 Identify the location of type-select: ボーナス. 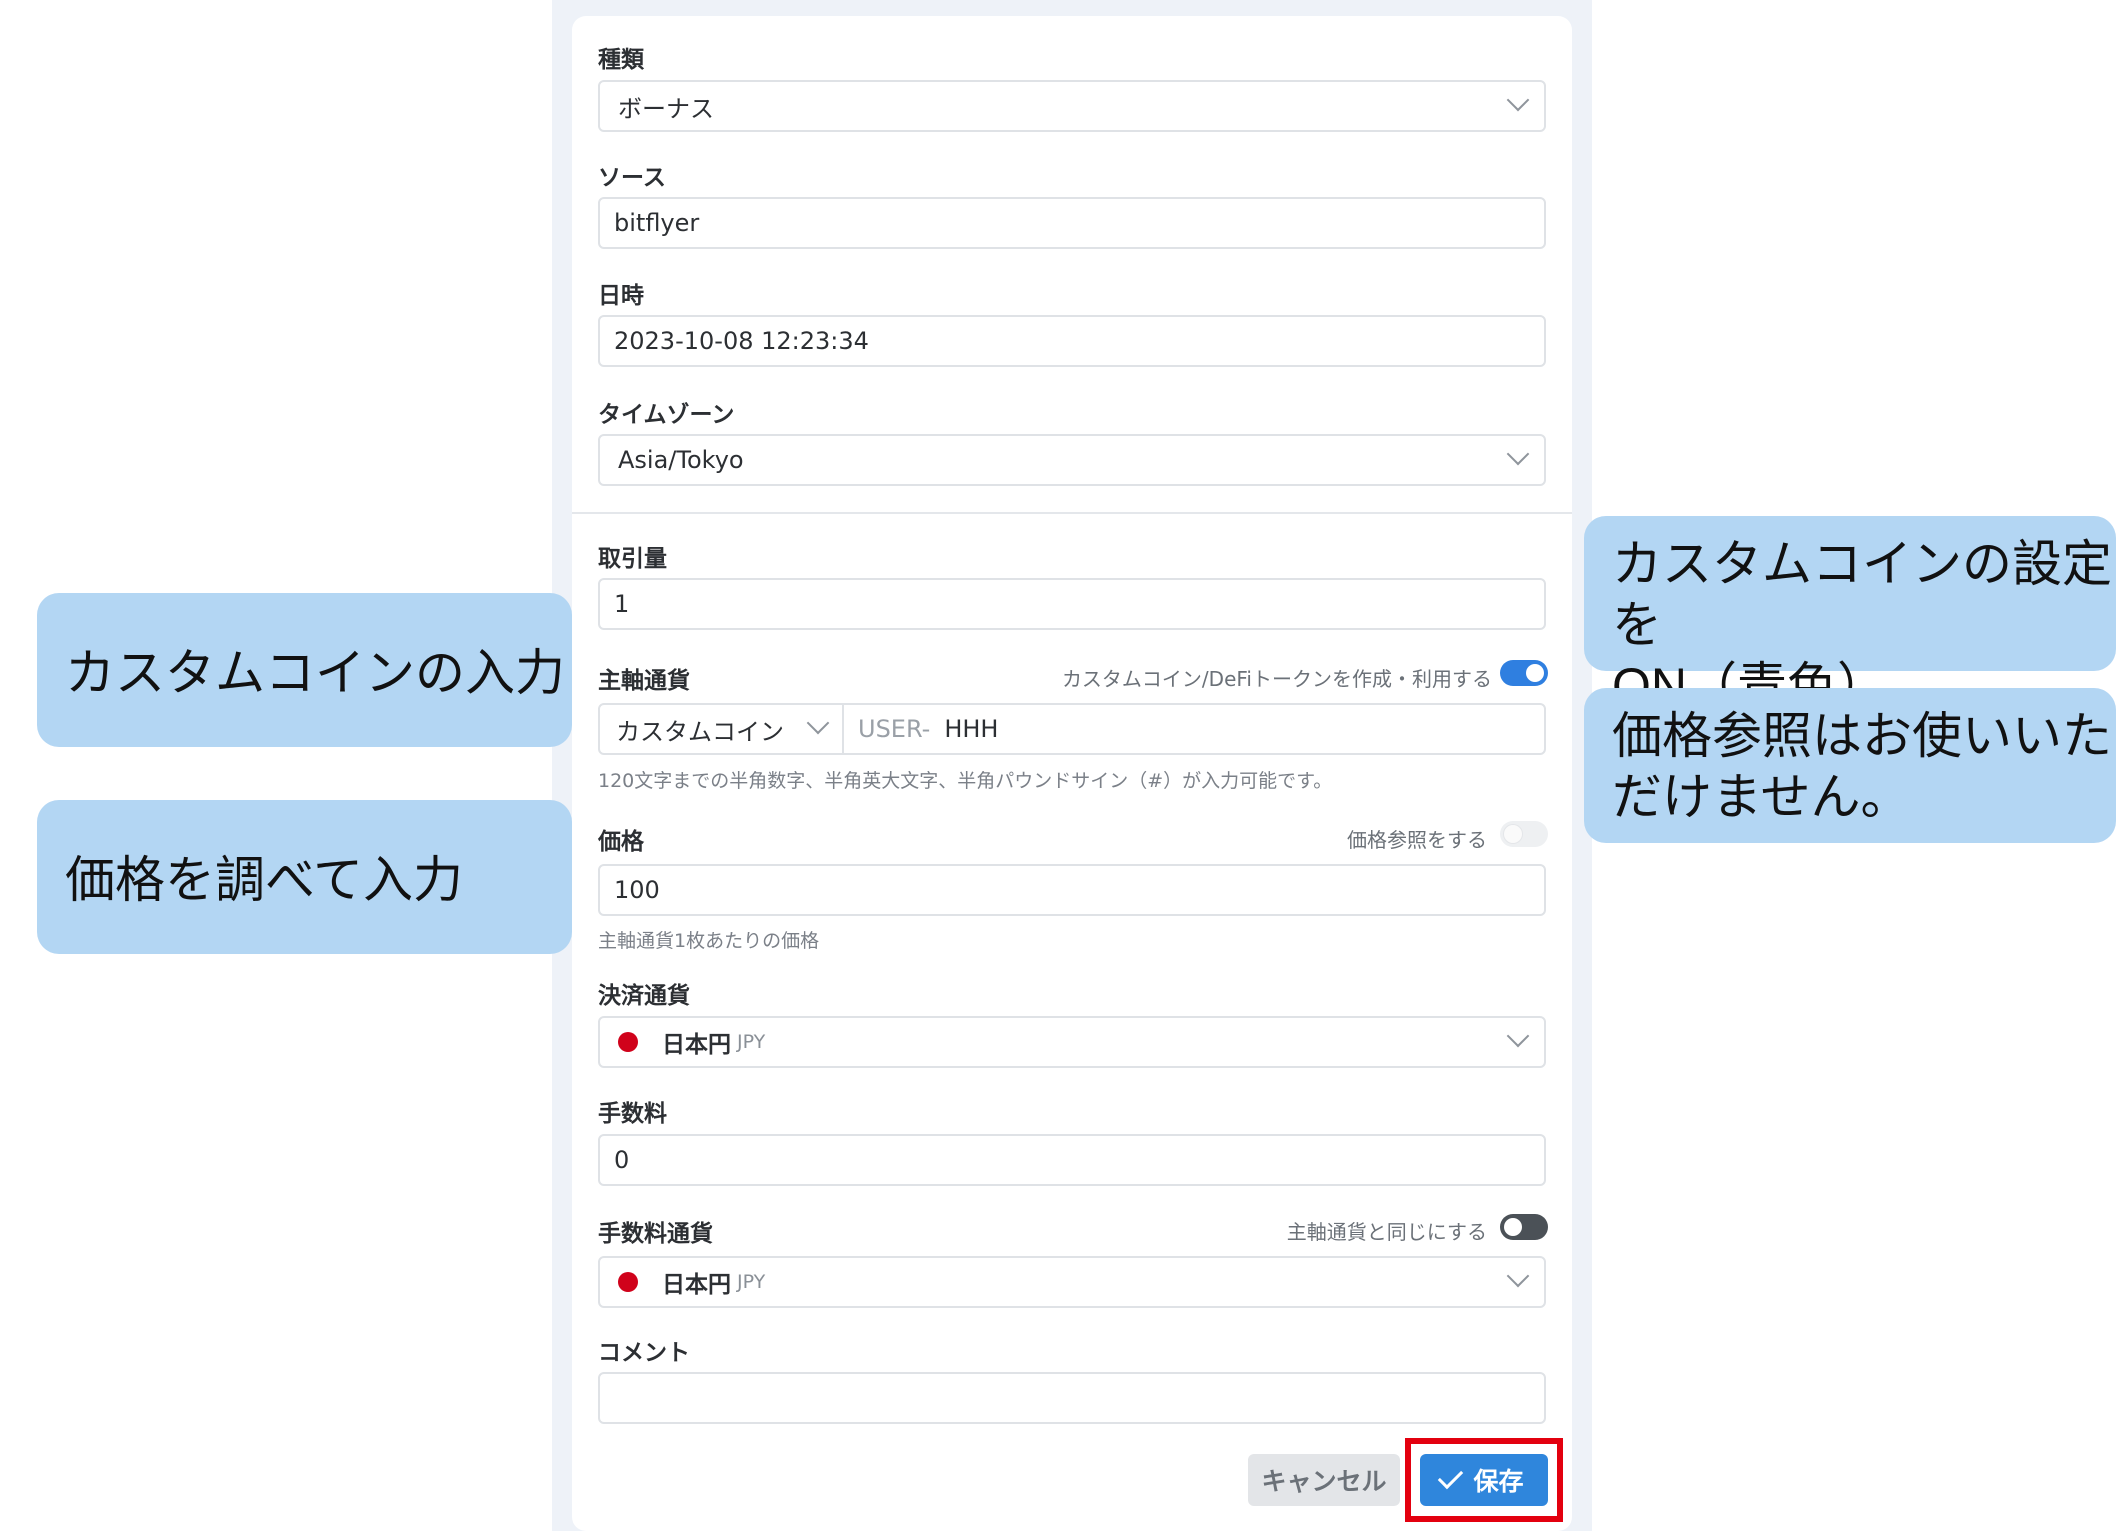
(1072, 106).